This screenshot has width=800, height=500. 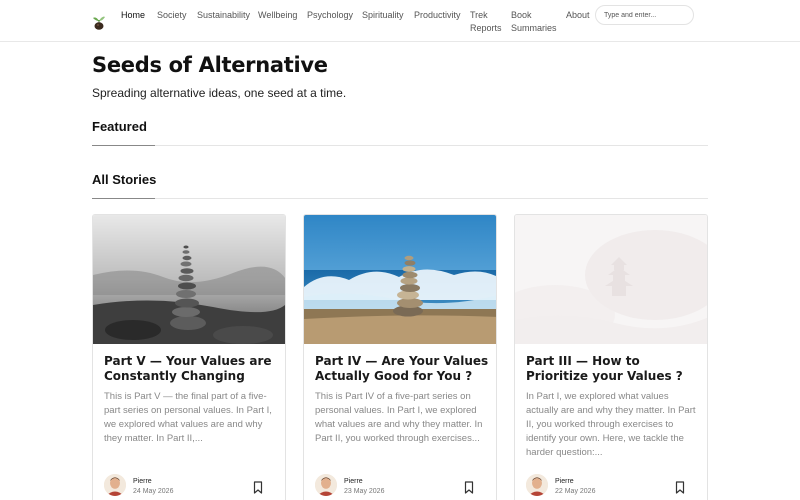 What do you see at coordinates (400, 198) in the screenshot?
I see `all-stories-divider` at bounding box center [400, 198].